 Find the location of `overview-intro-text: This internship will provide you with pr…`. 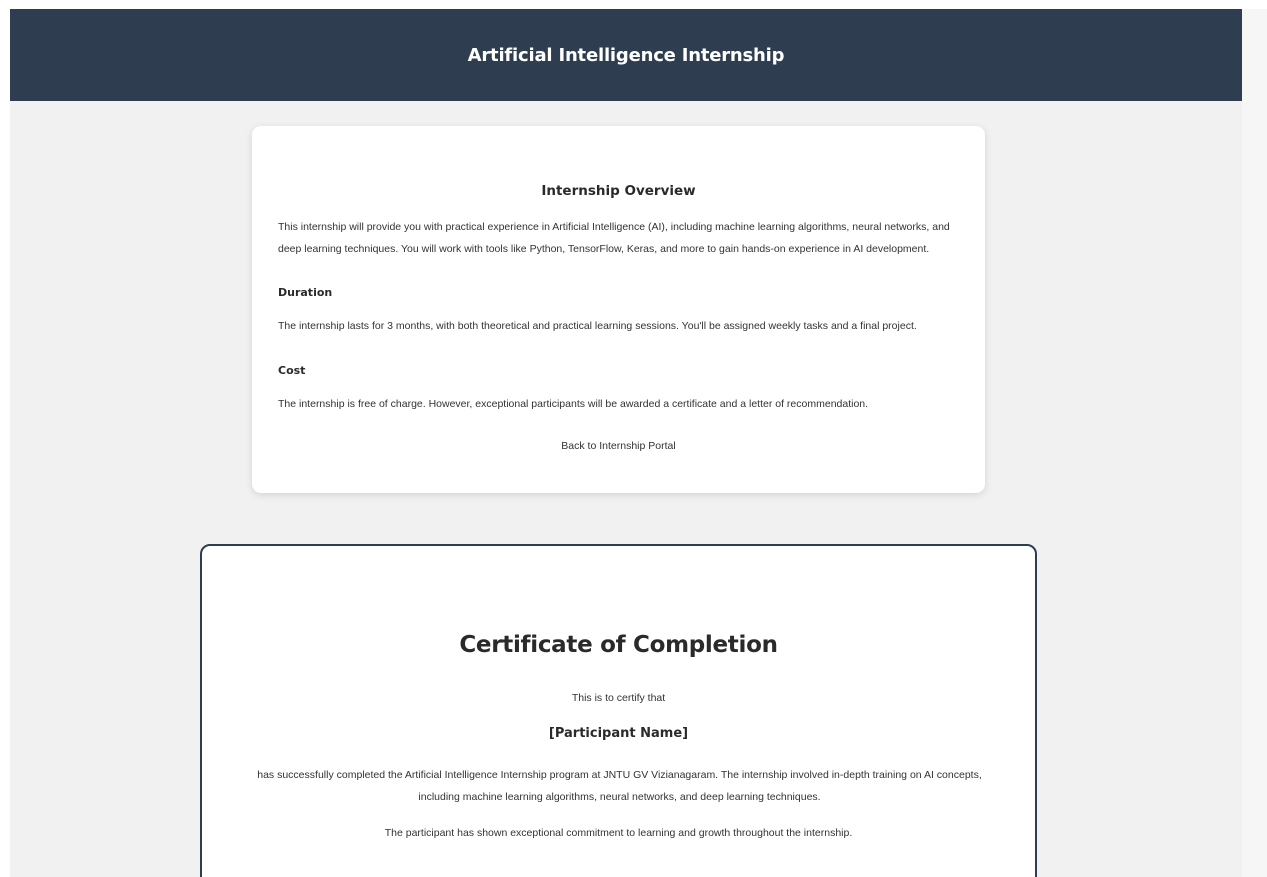

overview-intro-text: This internship will provide you with pr… is located at coordinates (614, 238).